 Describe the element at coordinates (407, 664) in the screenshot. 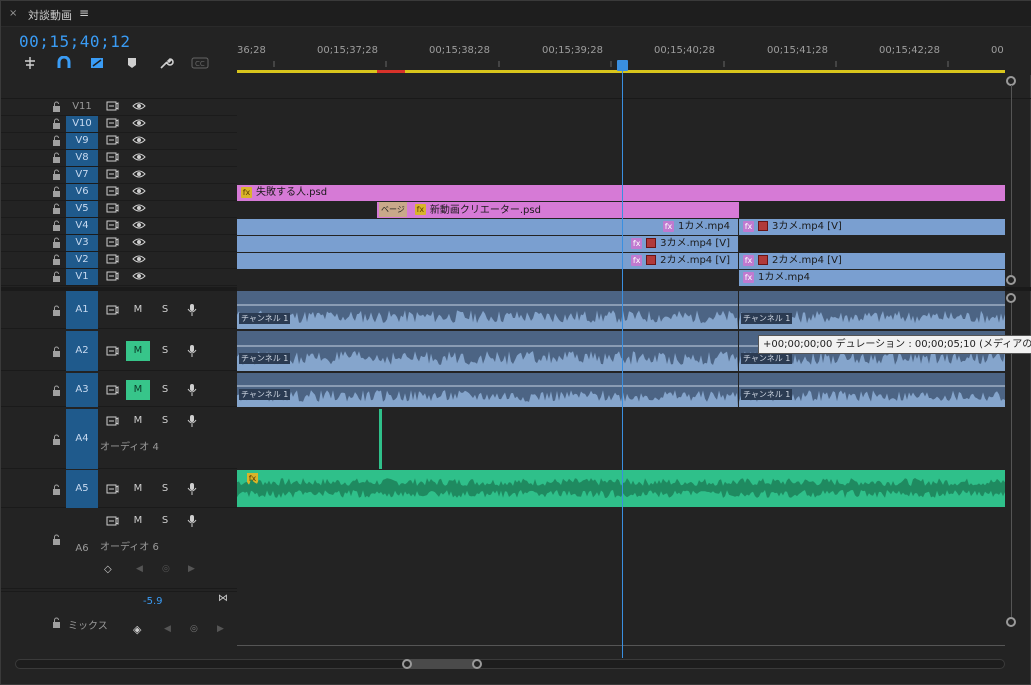

I see `hscroll-left-handle` at that location.